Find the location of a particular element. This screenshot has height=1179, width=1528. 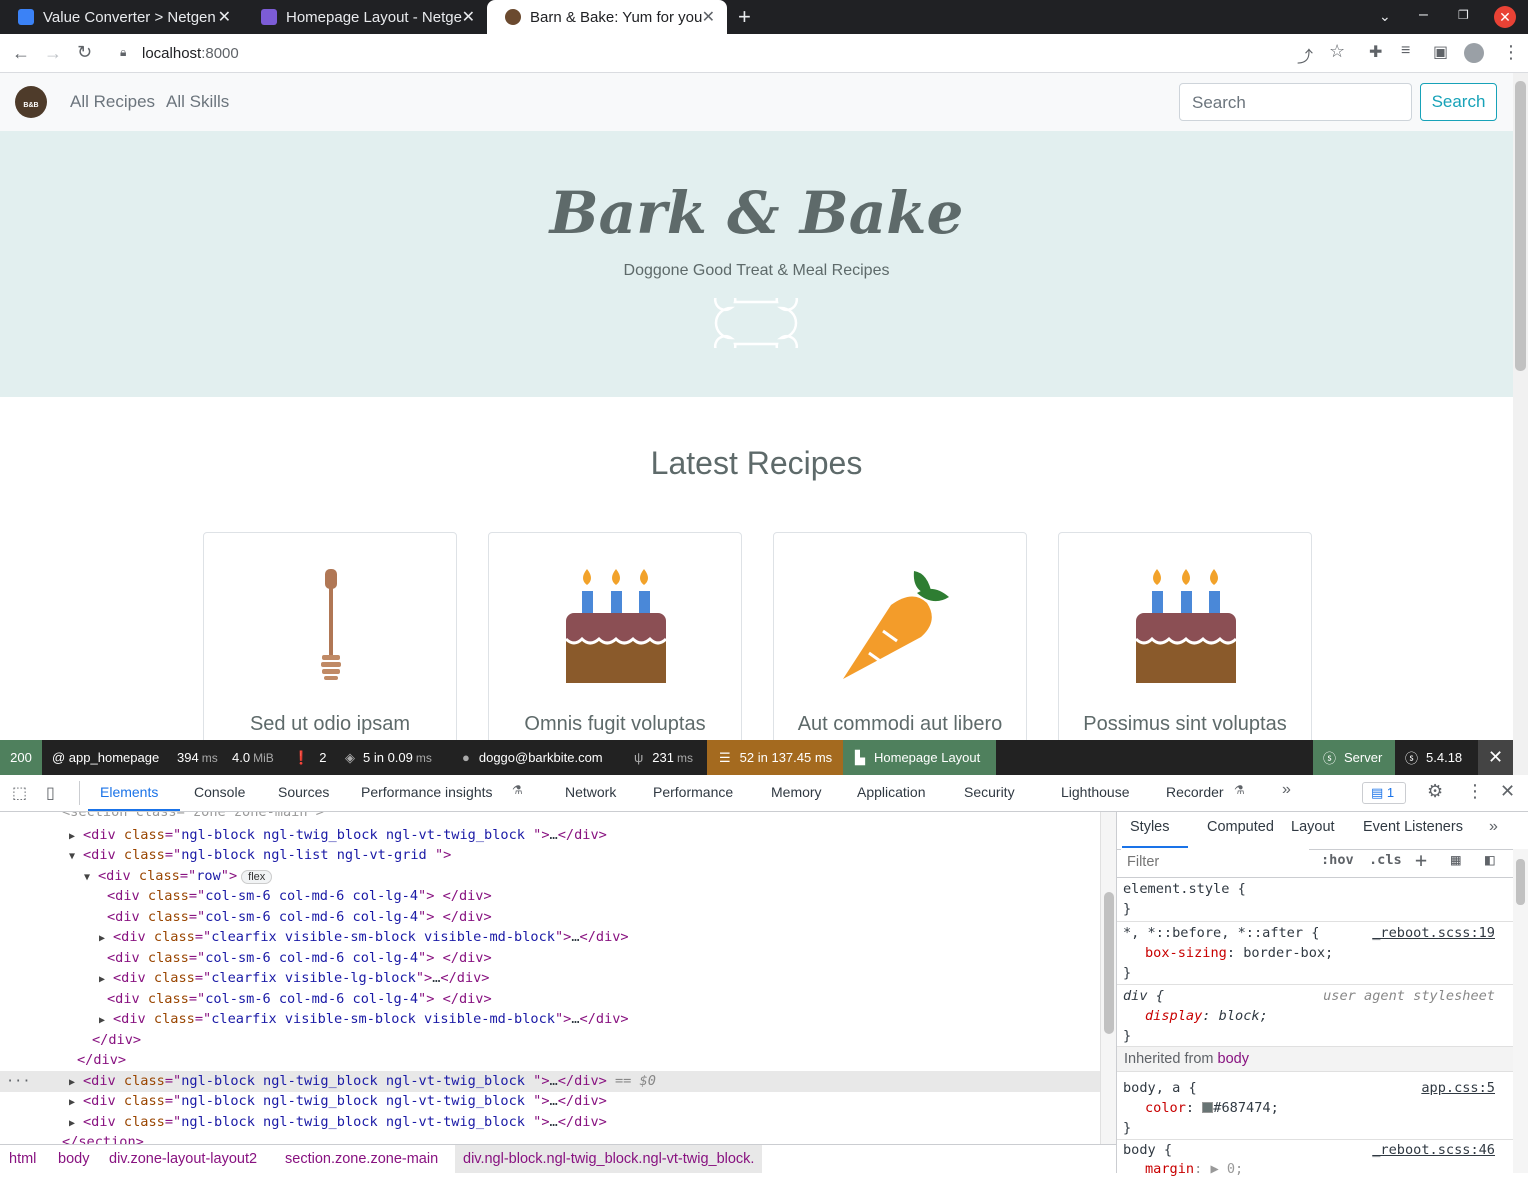

tab-layout: Layout is located at coordinates (1313, 827).